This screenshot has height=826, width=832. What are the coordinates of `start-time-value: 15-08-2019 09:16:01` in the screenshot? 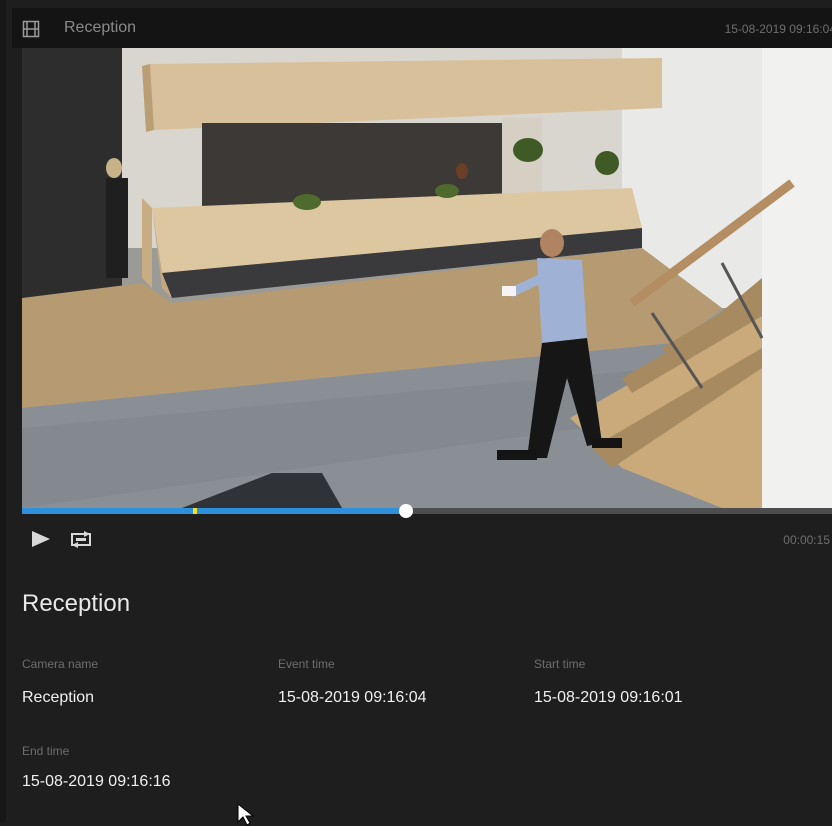 It's located at (608, 697).